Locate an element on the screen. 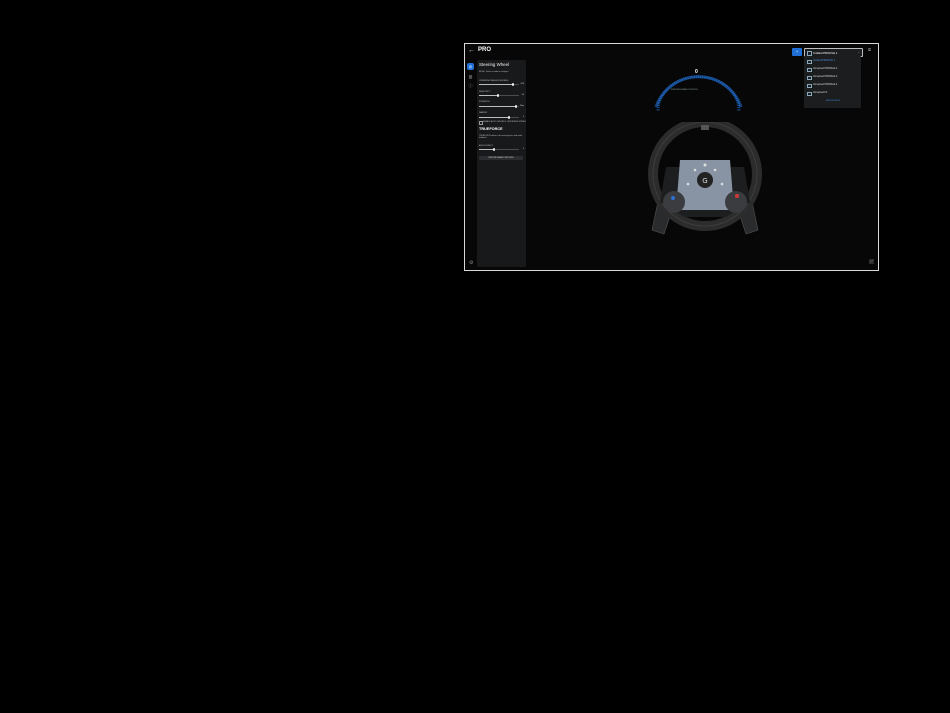 This screenshot has width=950, height=713. wheel-position-gauge is located at coordinates (698, 93).